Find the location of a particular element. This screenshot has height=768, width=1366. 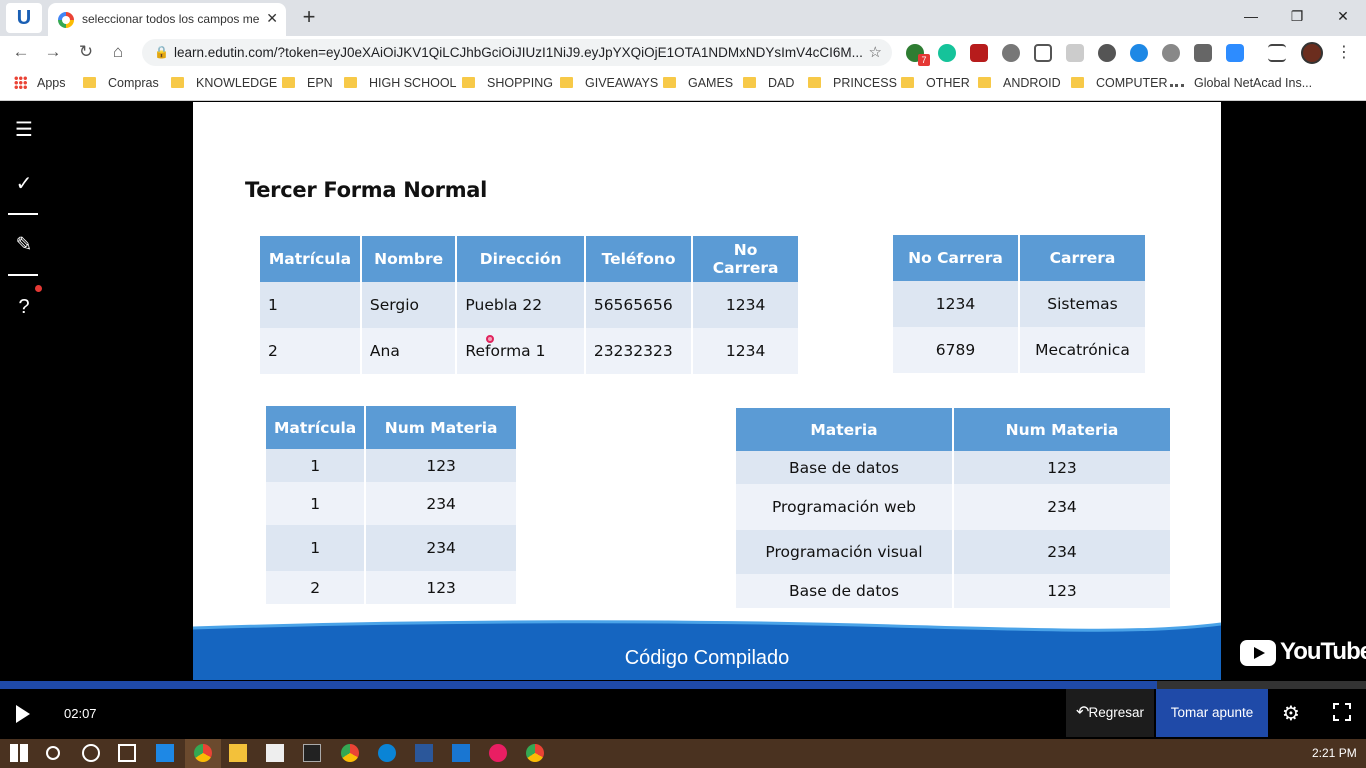

home-icon: ⌂ is located at coordinates (118, 53).